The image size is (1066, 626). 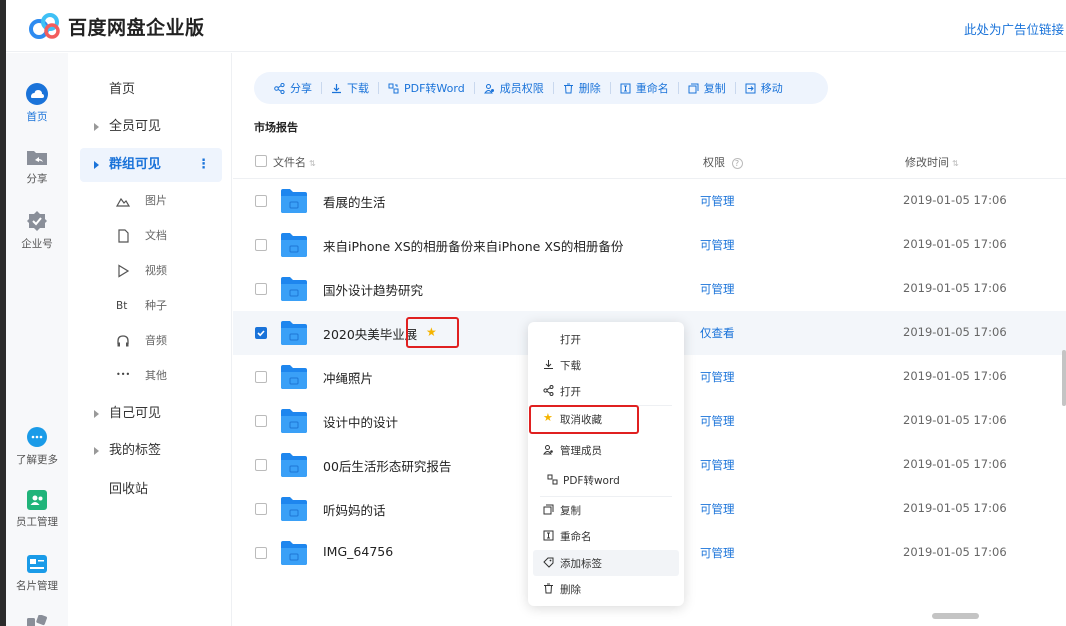 What do you see at coordinates (151, 451) in the screenshot?
I see `nav-item-my-tags: 我的标签` at bounding box center [151, 451].